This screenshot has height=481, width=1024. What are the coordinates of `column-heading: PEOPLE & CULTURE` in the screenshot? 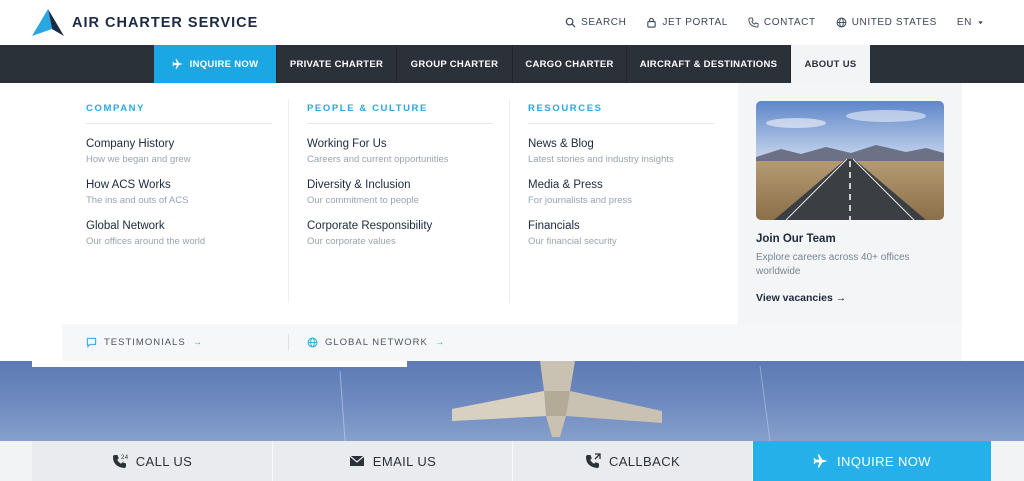 It's located at (400, 113).